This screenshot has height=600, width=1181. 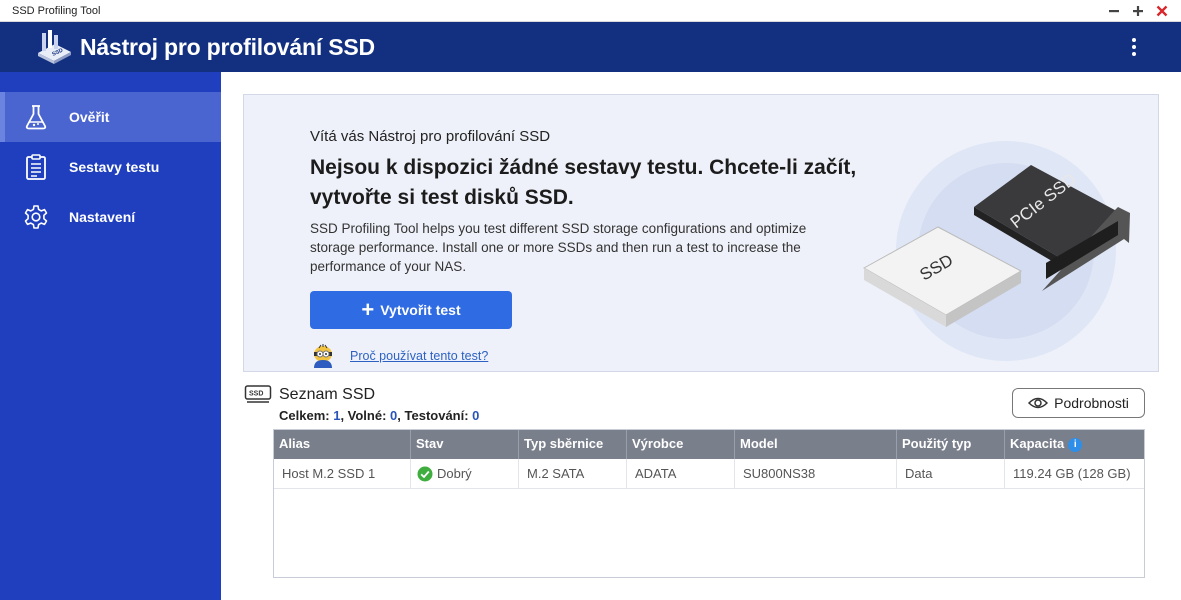 I want to click on plus-icon: +, so click(x=368, y=309).